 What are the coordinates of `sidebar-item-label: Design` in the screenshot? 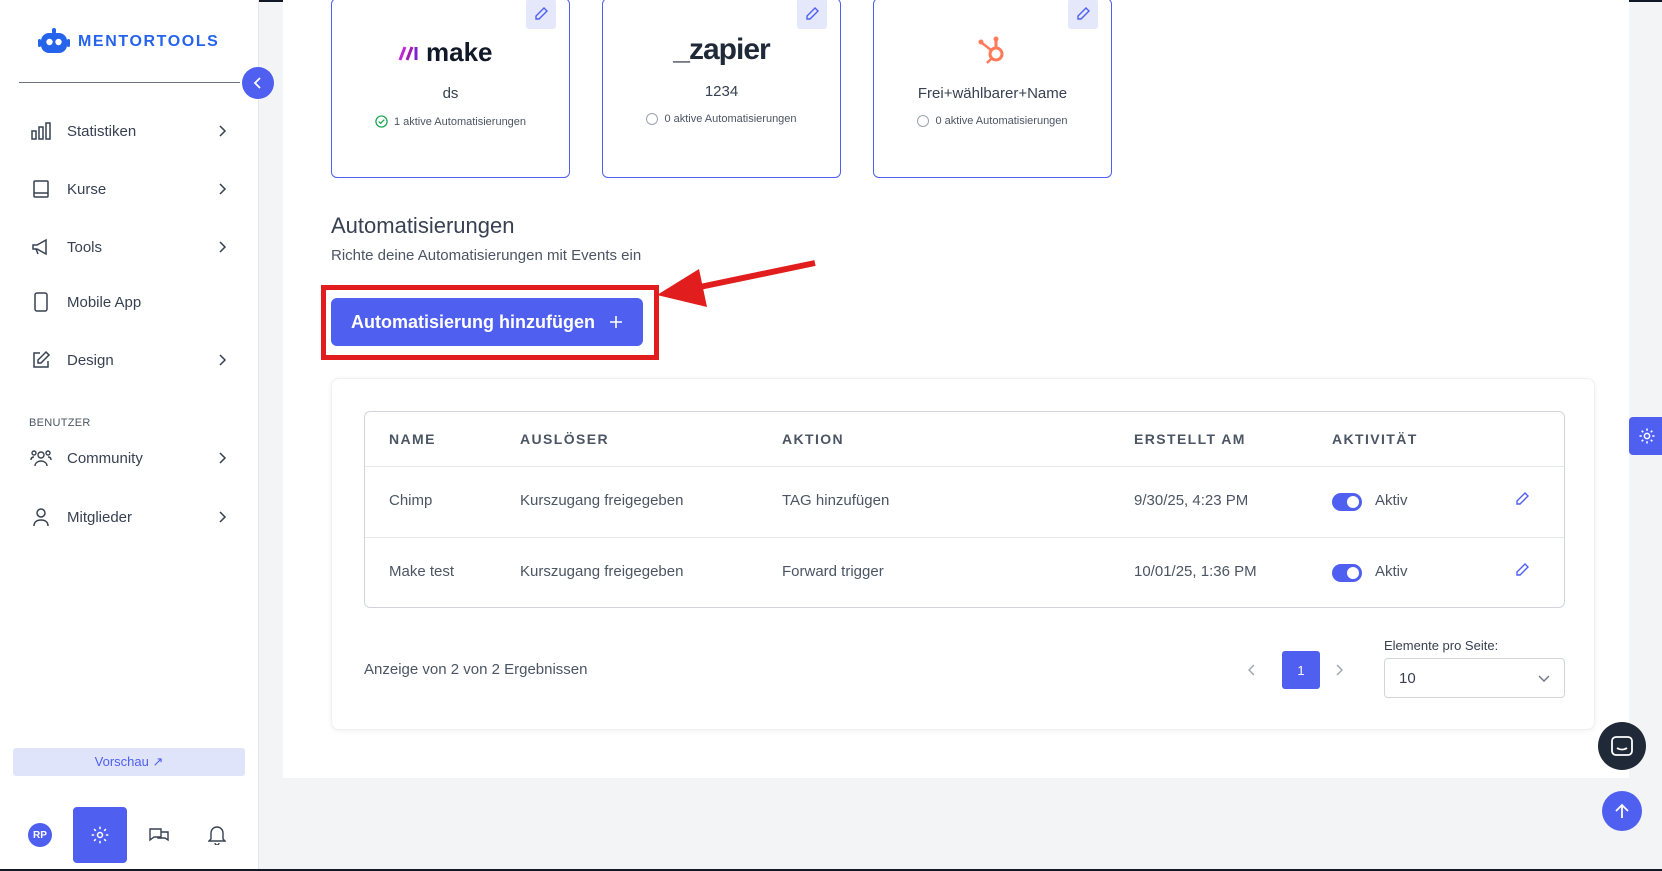 It's located at (90, 360).